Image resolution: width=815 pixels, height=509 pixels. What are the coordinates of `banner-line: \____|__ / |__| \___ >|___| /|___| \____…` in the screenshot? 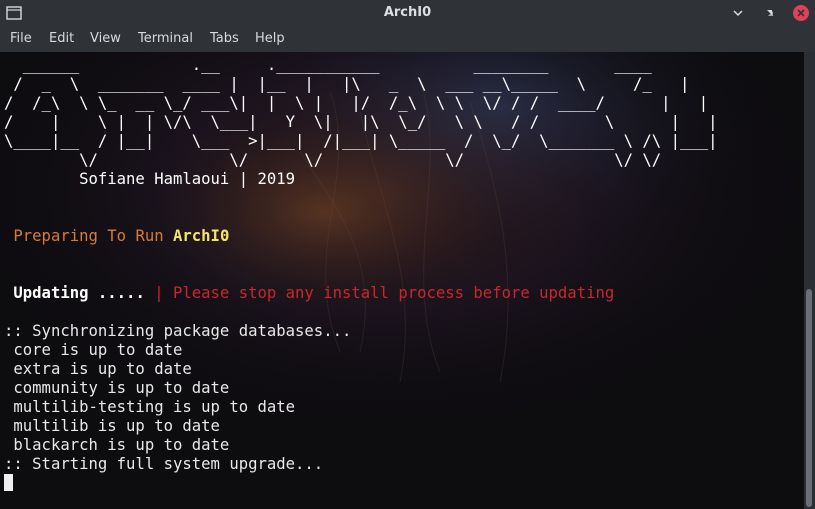 It's located at (361, 141).